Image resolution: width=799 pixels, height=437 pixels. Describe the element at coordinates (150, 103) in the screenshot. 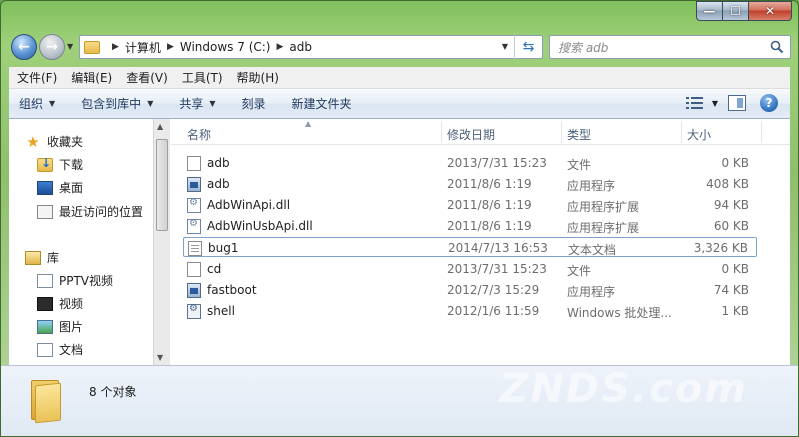

I see `chevron-down-icon: ▼` at that location.